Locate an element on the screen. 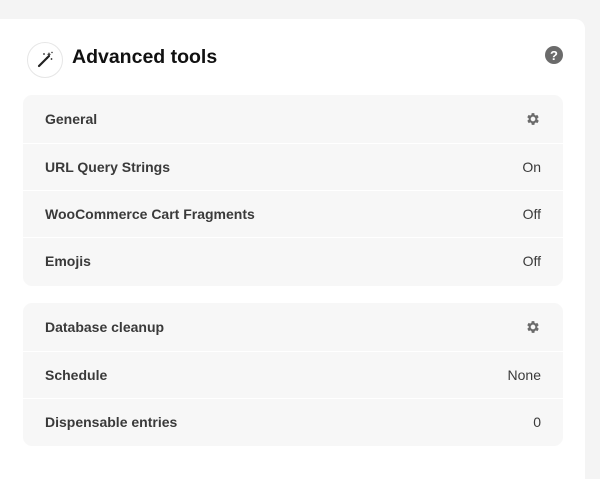 This screenshot has width=600, height=479. setting-label: Emojis is located at coordinates (68, 261).